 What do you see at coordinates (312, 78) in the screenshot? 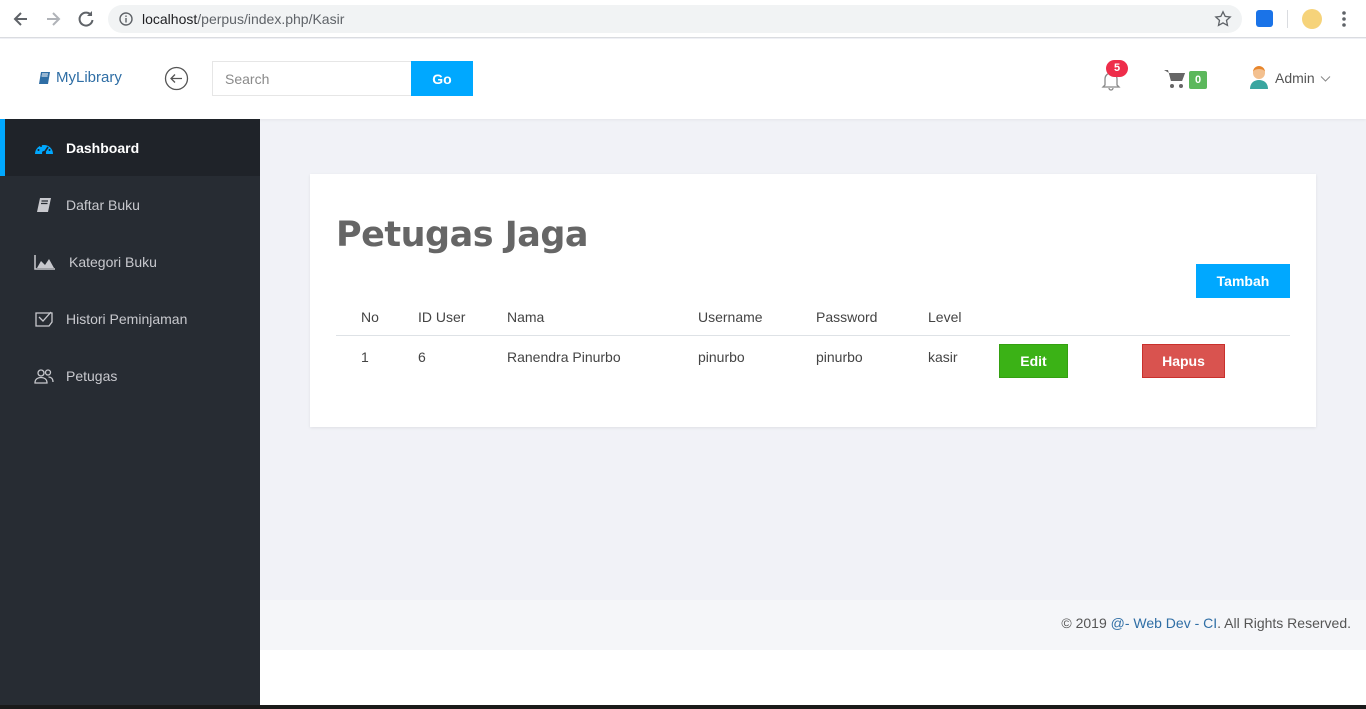
I see `search-input` at bounding box center [312, 78].